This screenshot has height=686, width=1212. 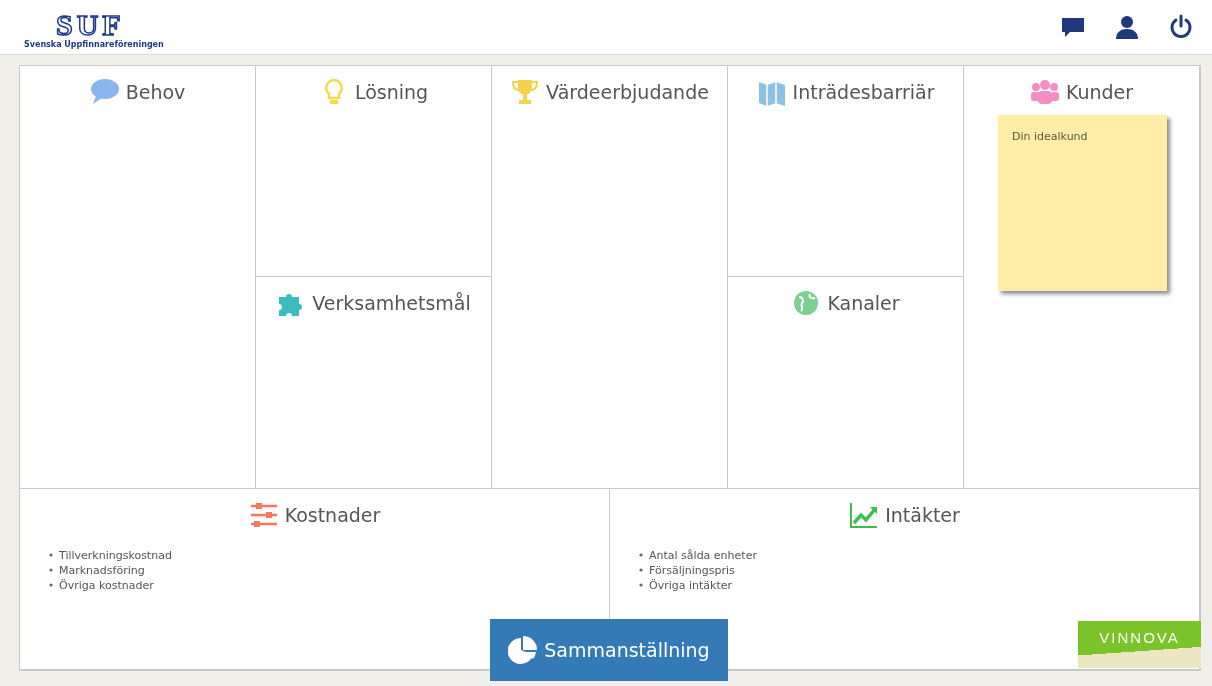 What do you see at coordinates (155, 92) in the screenshot?
I see `block-title: Behov` at bounding box center [155, 92].